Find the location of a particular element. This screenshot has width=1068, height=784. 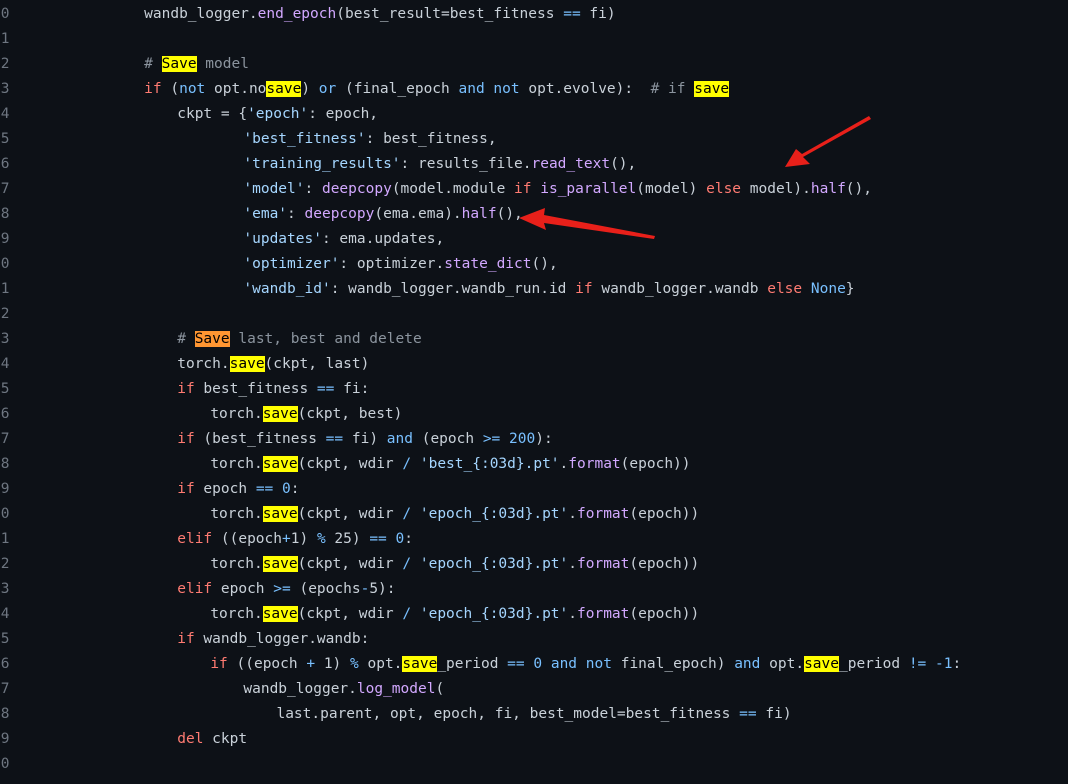

code-line: 62 is located at coordinates (534, 314).